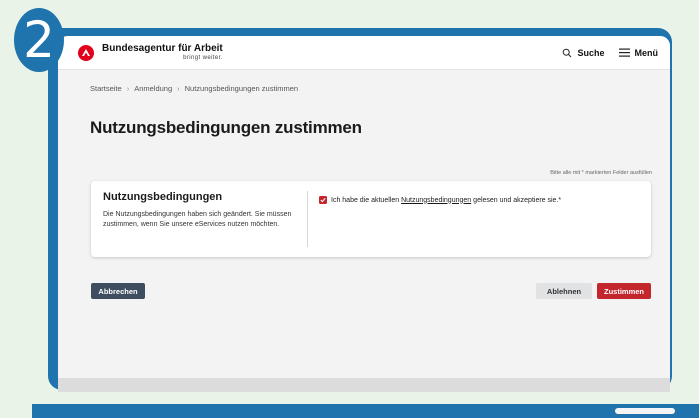  What do you see at coordinates (564, 291) in the screenshot?
I see `decline-button: Ablehnen` at bounding box center [564, 291].